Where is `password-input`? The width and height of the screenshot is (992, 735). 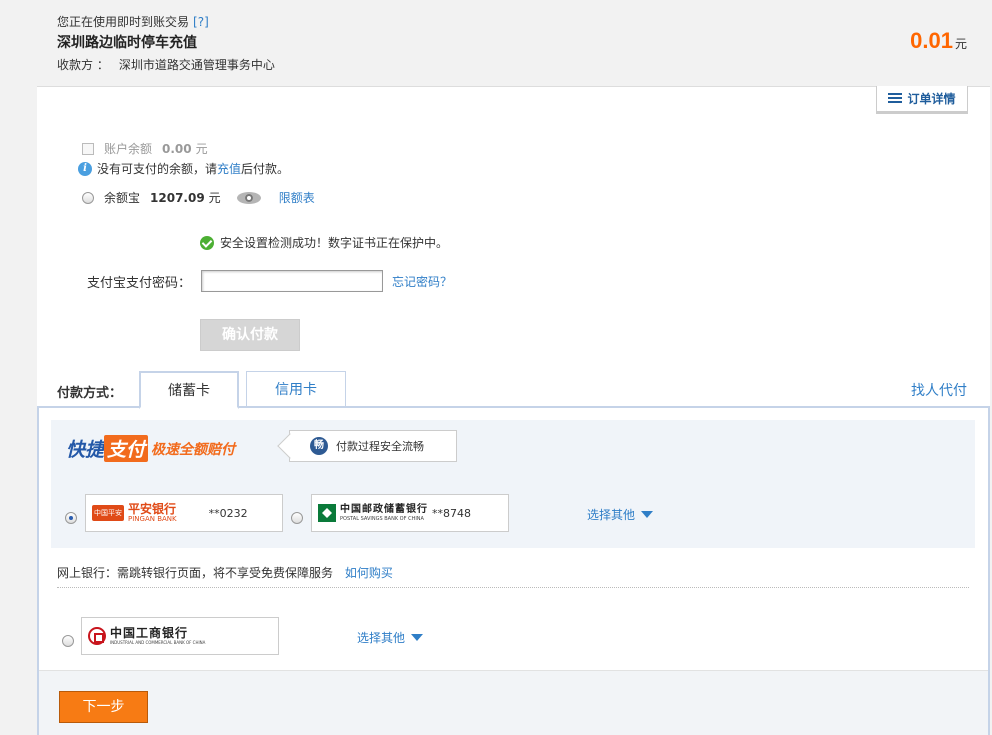 password-input is located at coordinates (292, 281).